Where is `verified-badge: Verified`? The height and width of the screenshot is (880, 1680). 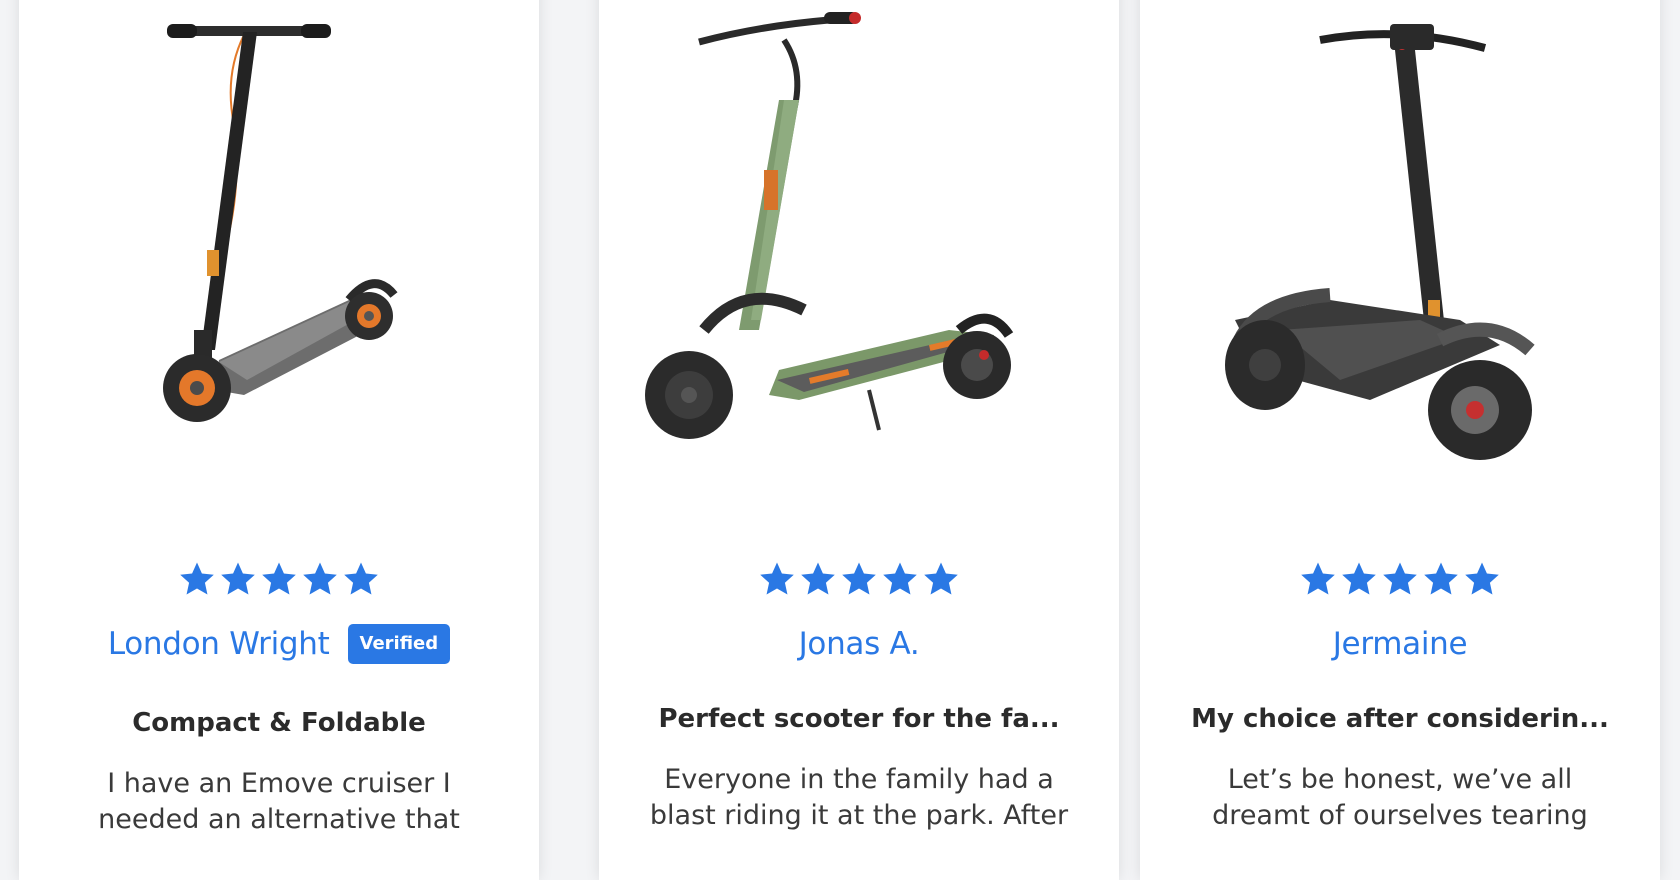 verified-badge: Verified is located at coordinates (399, 644).